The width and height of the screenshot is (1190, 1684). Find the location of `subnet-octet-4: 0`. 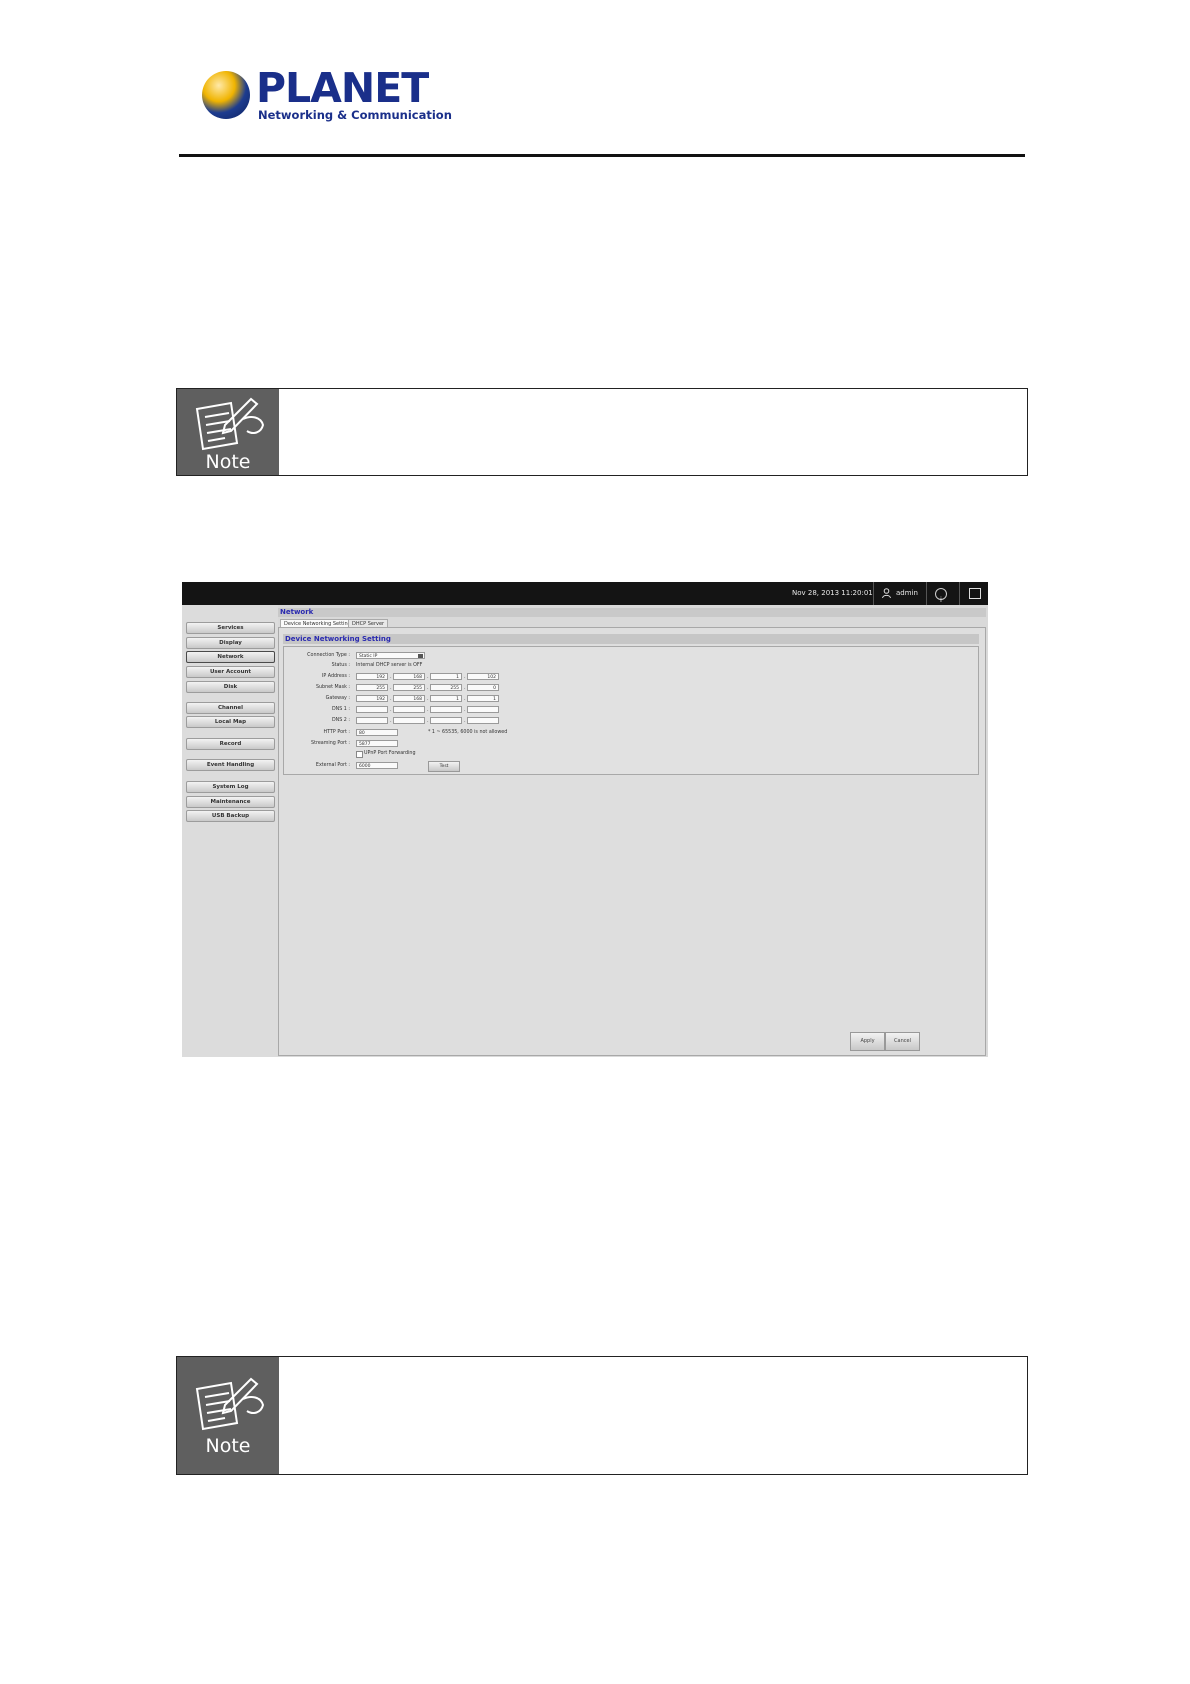

subnet-octet-4: 0 is located at coordinates (483, 687).